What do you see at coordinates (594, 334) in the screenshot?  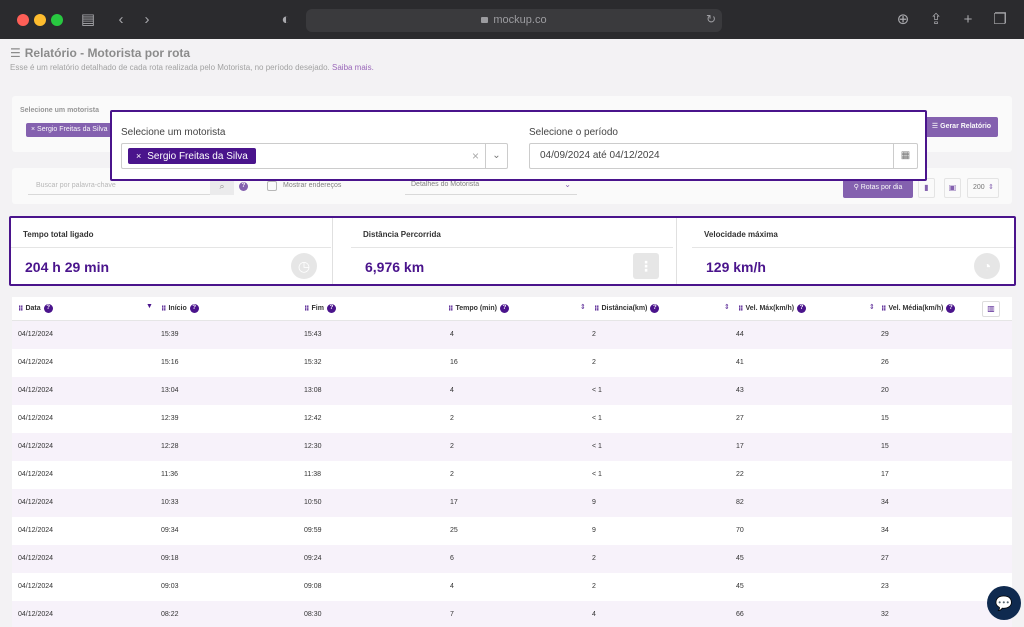 I see `table-cell: 2` at bounding box center [594, 334].